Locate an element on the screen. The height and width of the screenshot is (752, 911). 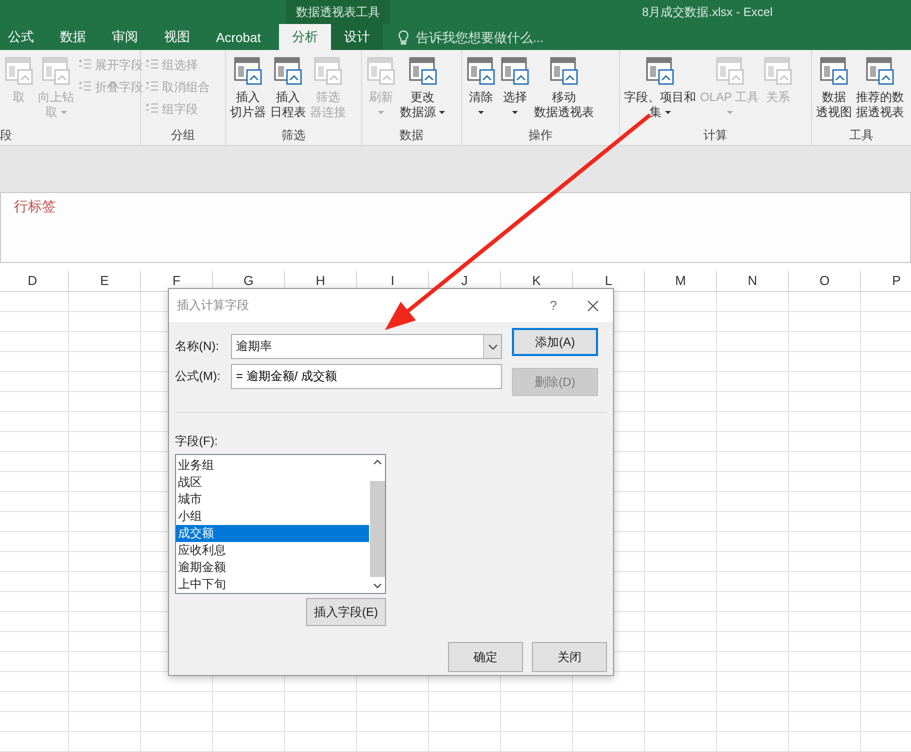
dialog-title: 插入计算字段 is located at coordinates (213, 305).